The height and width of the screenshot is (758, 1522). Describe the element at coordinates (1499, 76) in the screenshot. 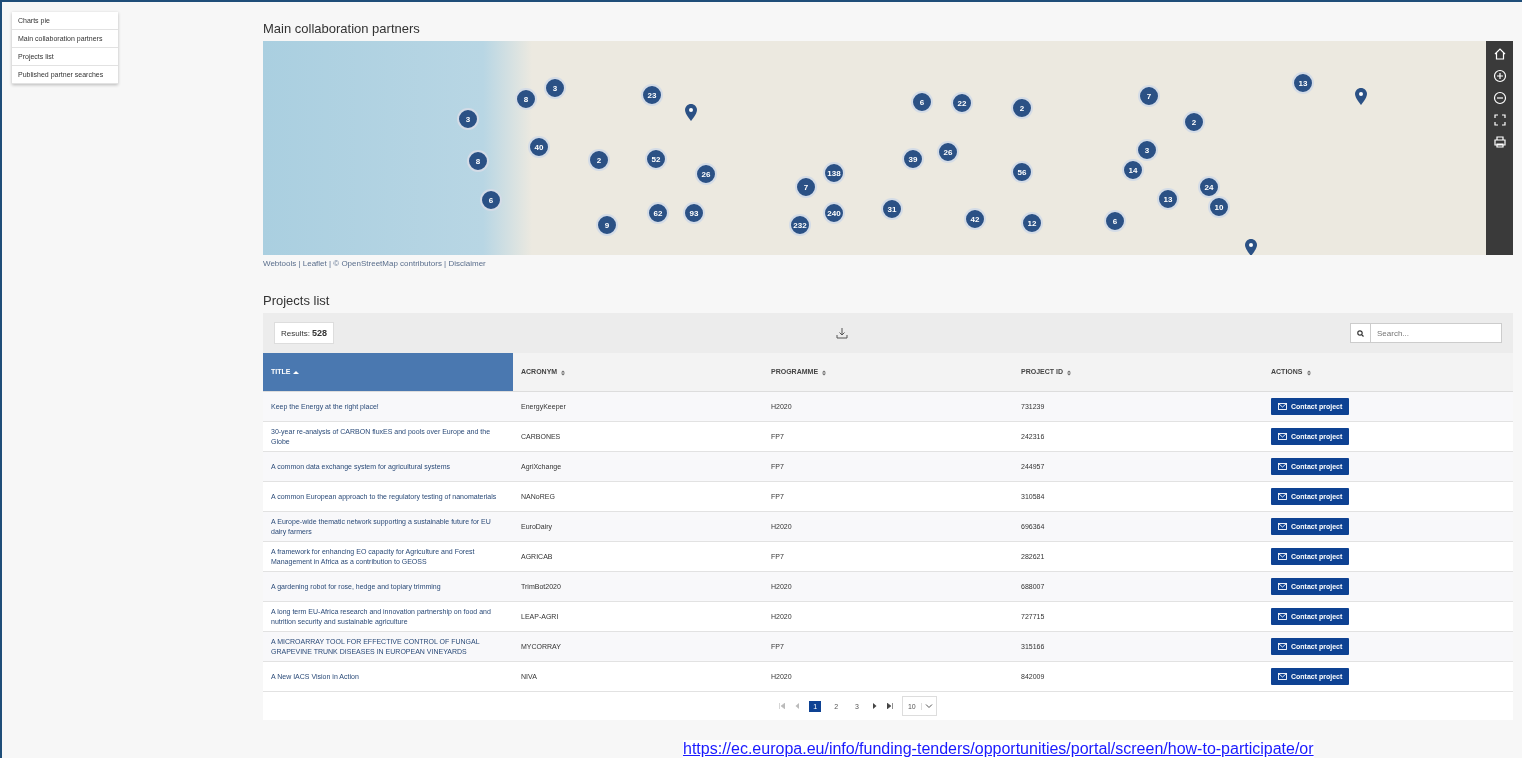

I see `zoom-in-icon` at that location.